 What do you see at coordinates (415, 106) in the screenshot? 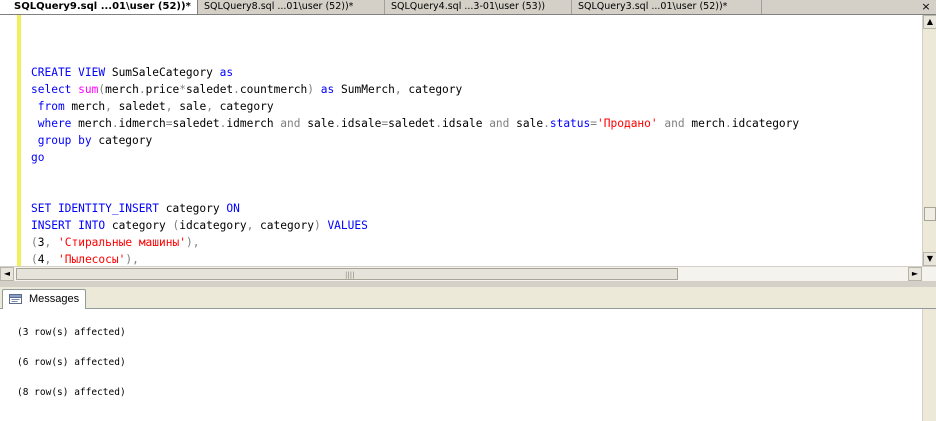
I see `code-line: from merch, saledet, sale, category` at bounding box center [415, 106].